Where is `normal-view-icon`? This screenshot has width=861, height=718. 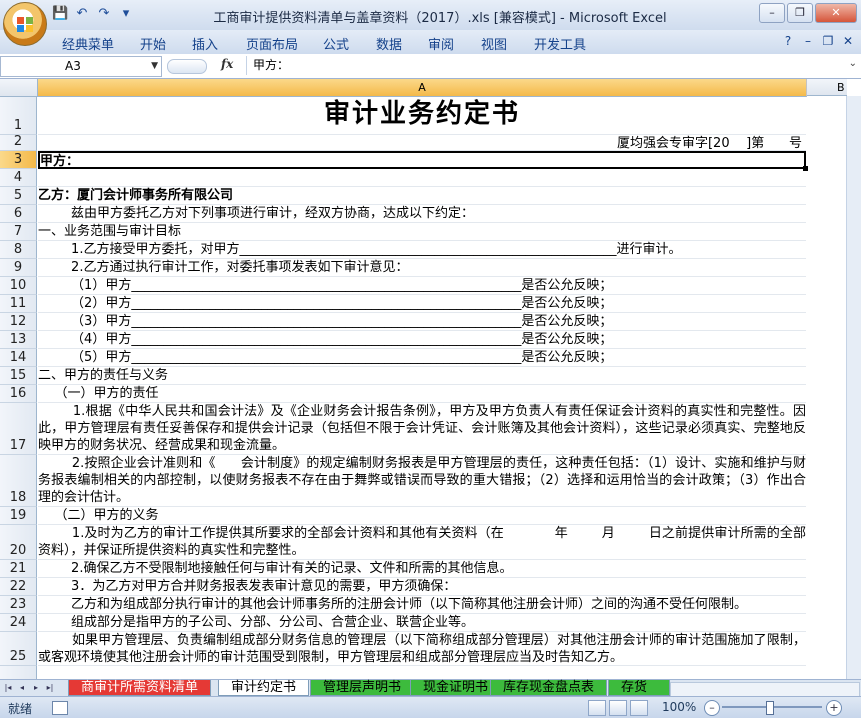 normal-view-icon is located at coordinates (597, 708).